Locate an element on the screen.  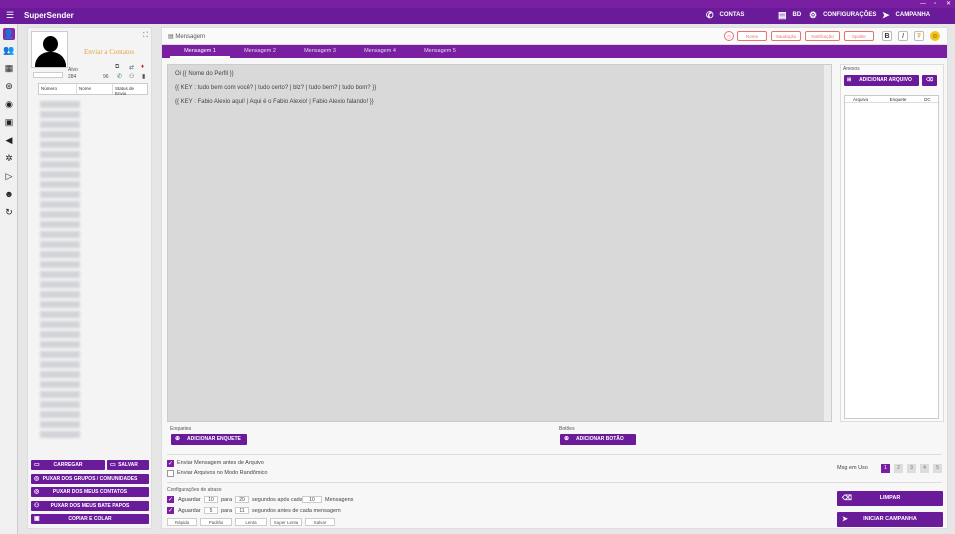
delay-max-2-input: 11 is located at coordinates (242, 510).